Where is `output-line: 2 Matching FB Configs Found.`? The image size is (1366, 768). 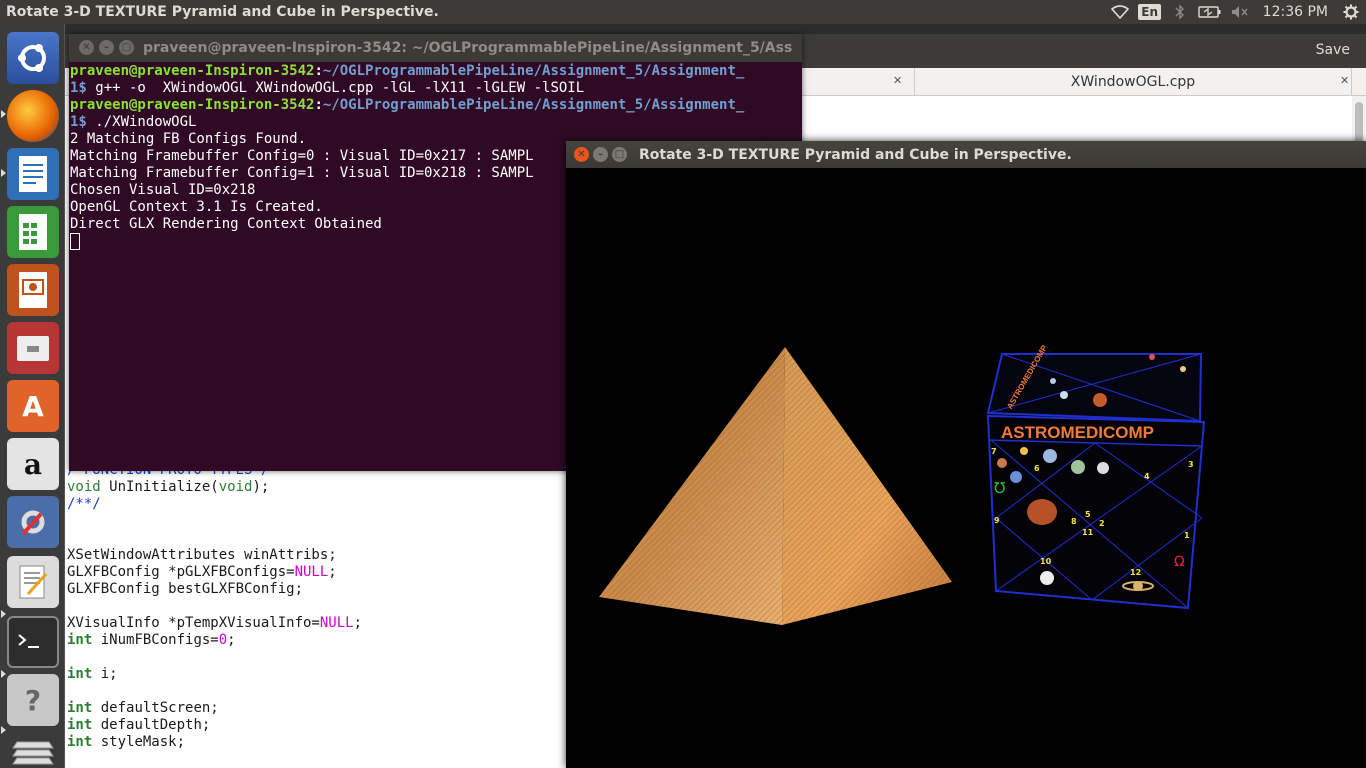 output-line: 2 Matching FB Configs Found. is located at coordinates (188, 139).